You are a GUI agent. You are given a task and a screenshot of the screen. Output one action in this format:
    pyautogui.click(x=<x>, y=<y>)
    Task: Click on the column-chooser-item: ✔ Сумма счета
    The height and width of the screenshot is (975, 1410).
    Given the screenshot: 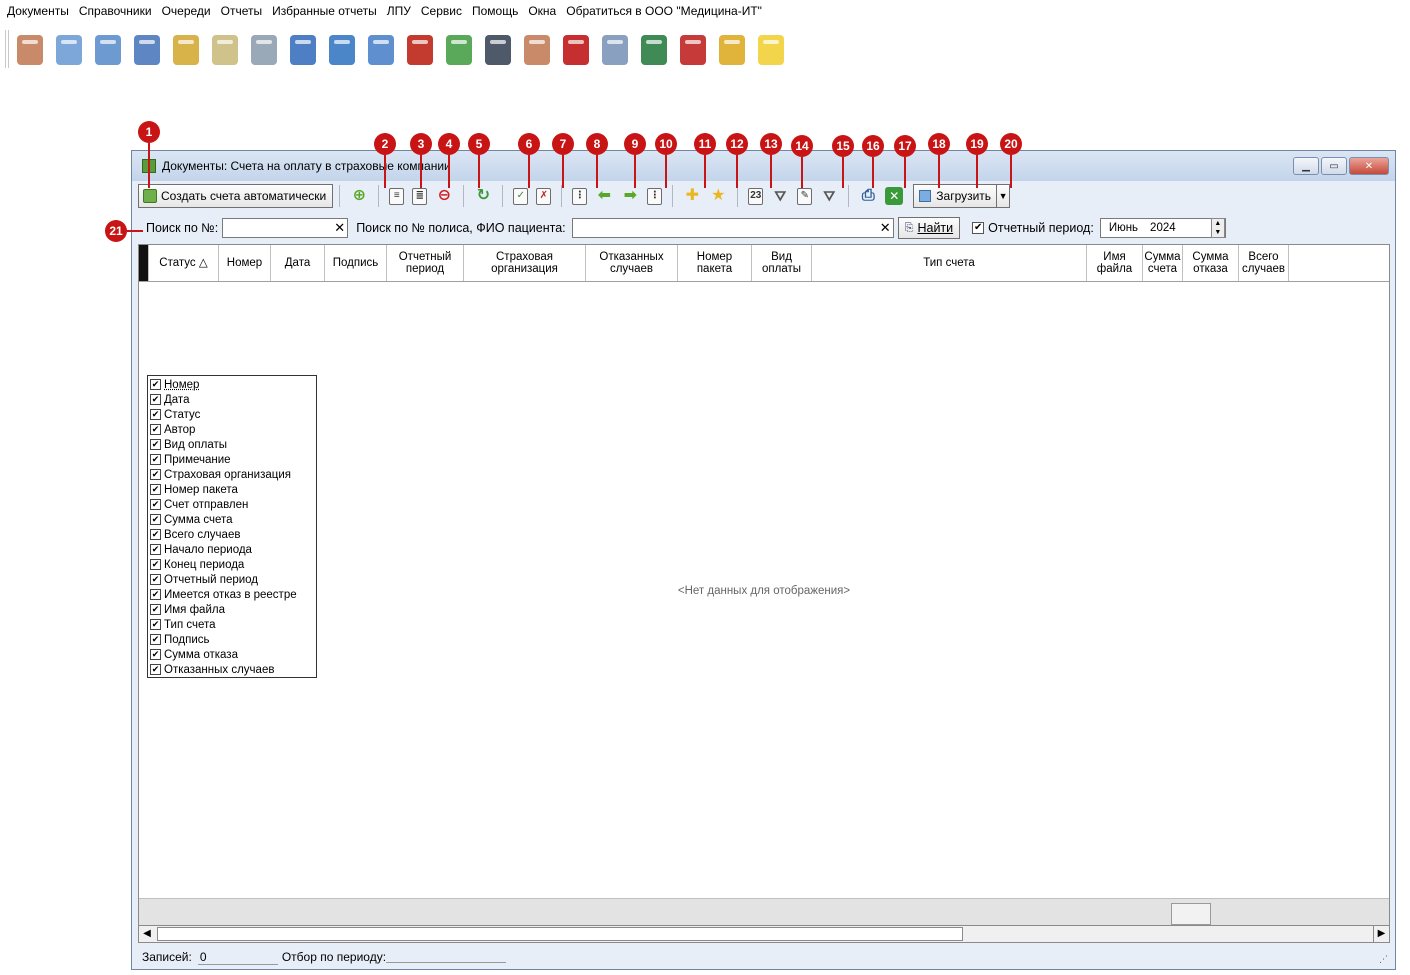 What is the action you would take?
    pyautogui.click(x=232, y=519)
    